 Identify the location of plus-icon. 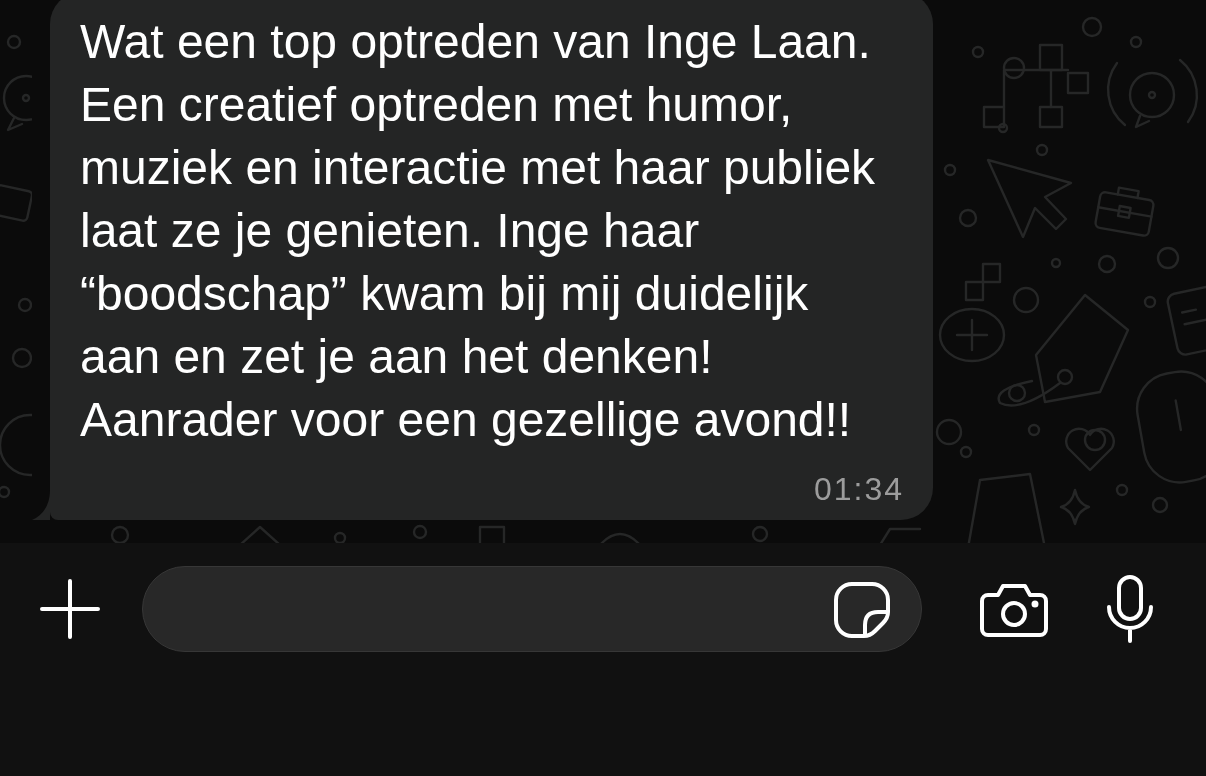
(70, 609).